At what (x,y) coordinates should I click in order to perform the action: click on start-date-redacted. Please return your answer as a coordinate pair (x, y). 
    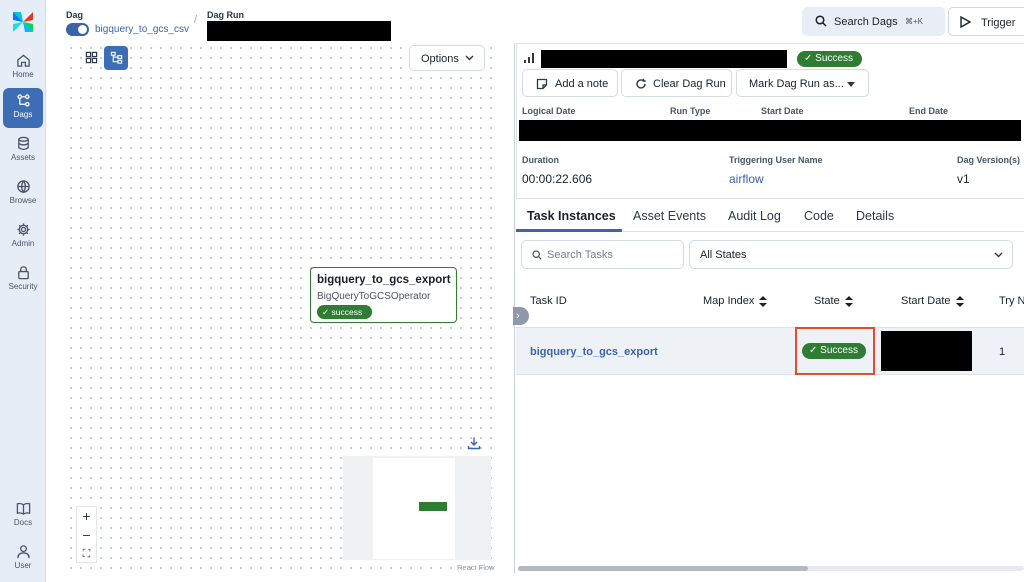
    Looking at the image, I should click on (926, 351).